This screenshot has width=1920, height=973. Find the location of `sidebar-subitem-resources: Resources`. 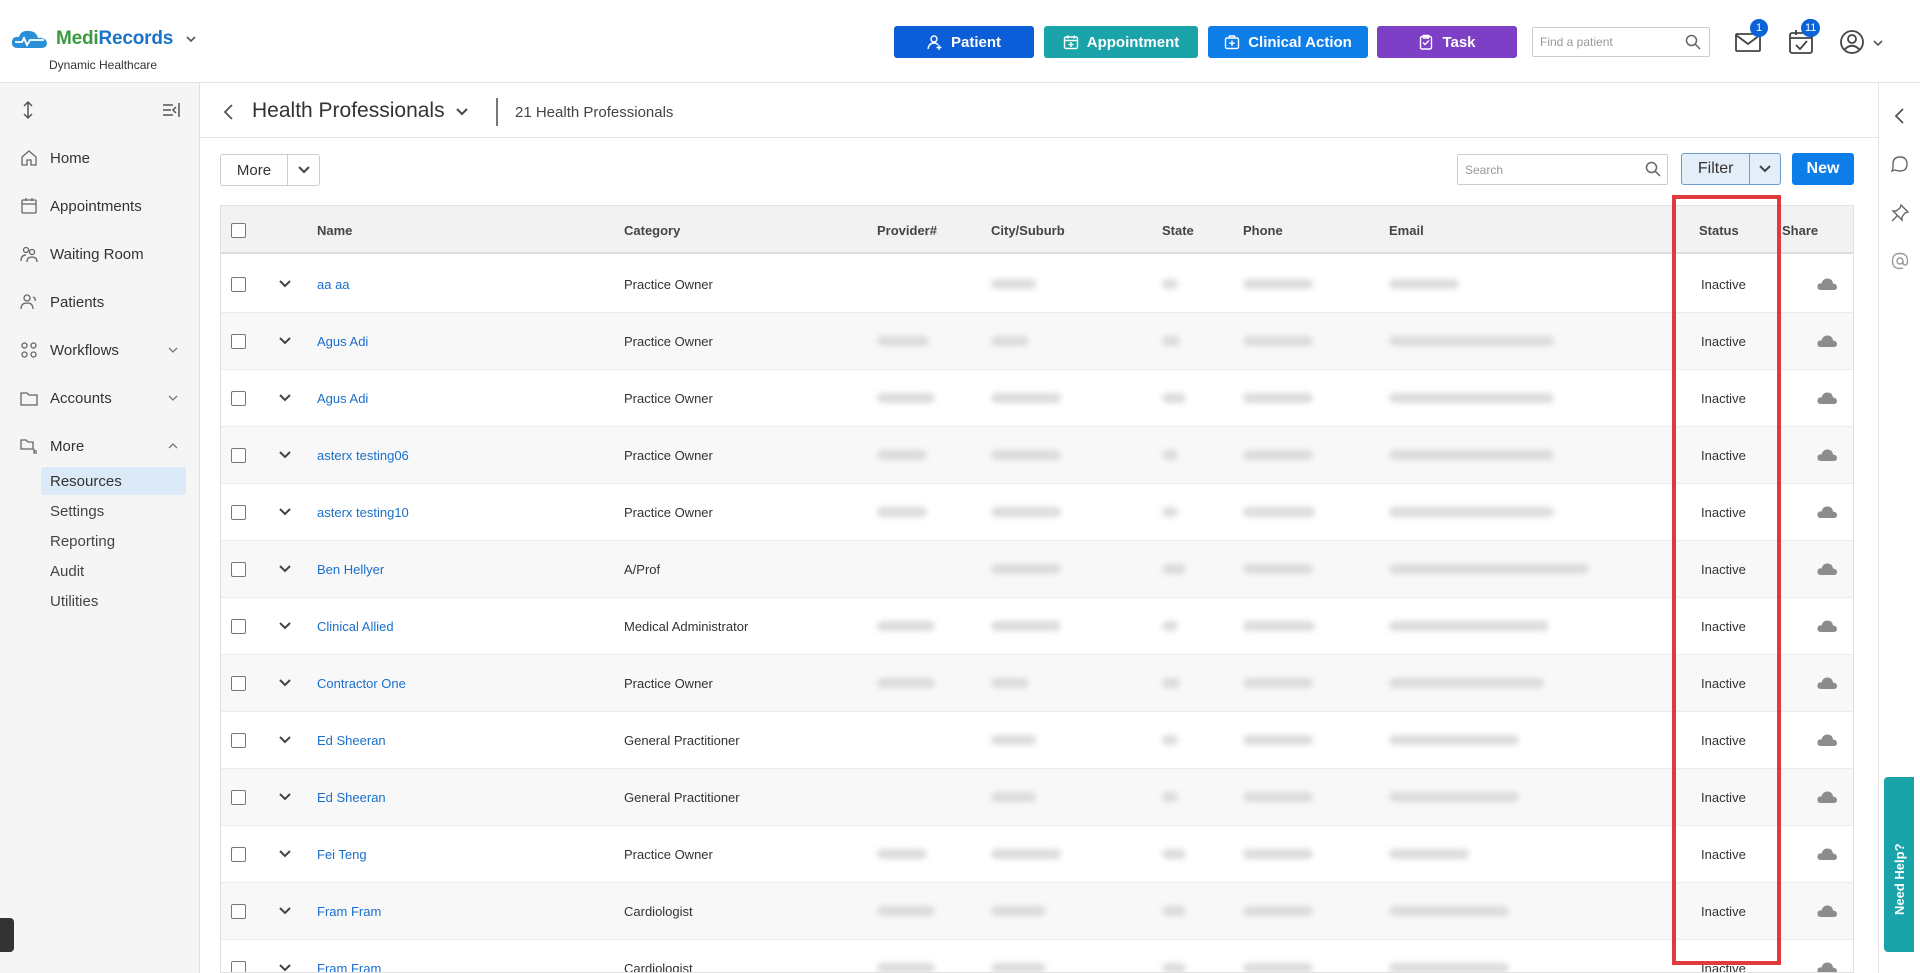

sidebar-subitem-resources: Resources is located at coordinates (113, 481).